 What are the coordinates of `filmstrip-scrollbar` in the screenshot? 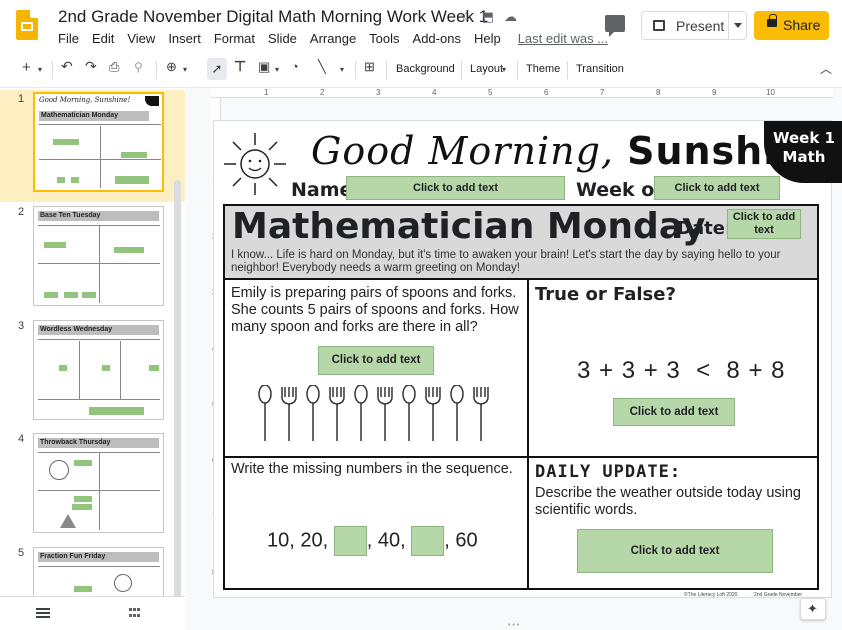 It's located at (177, 405).